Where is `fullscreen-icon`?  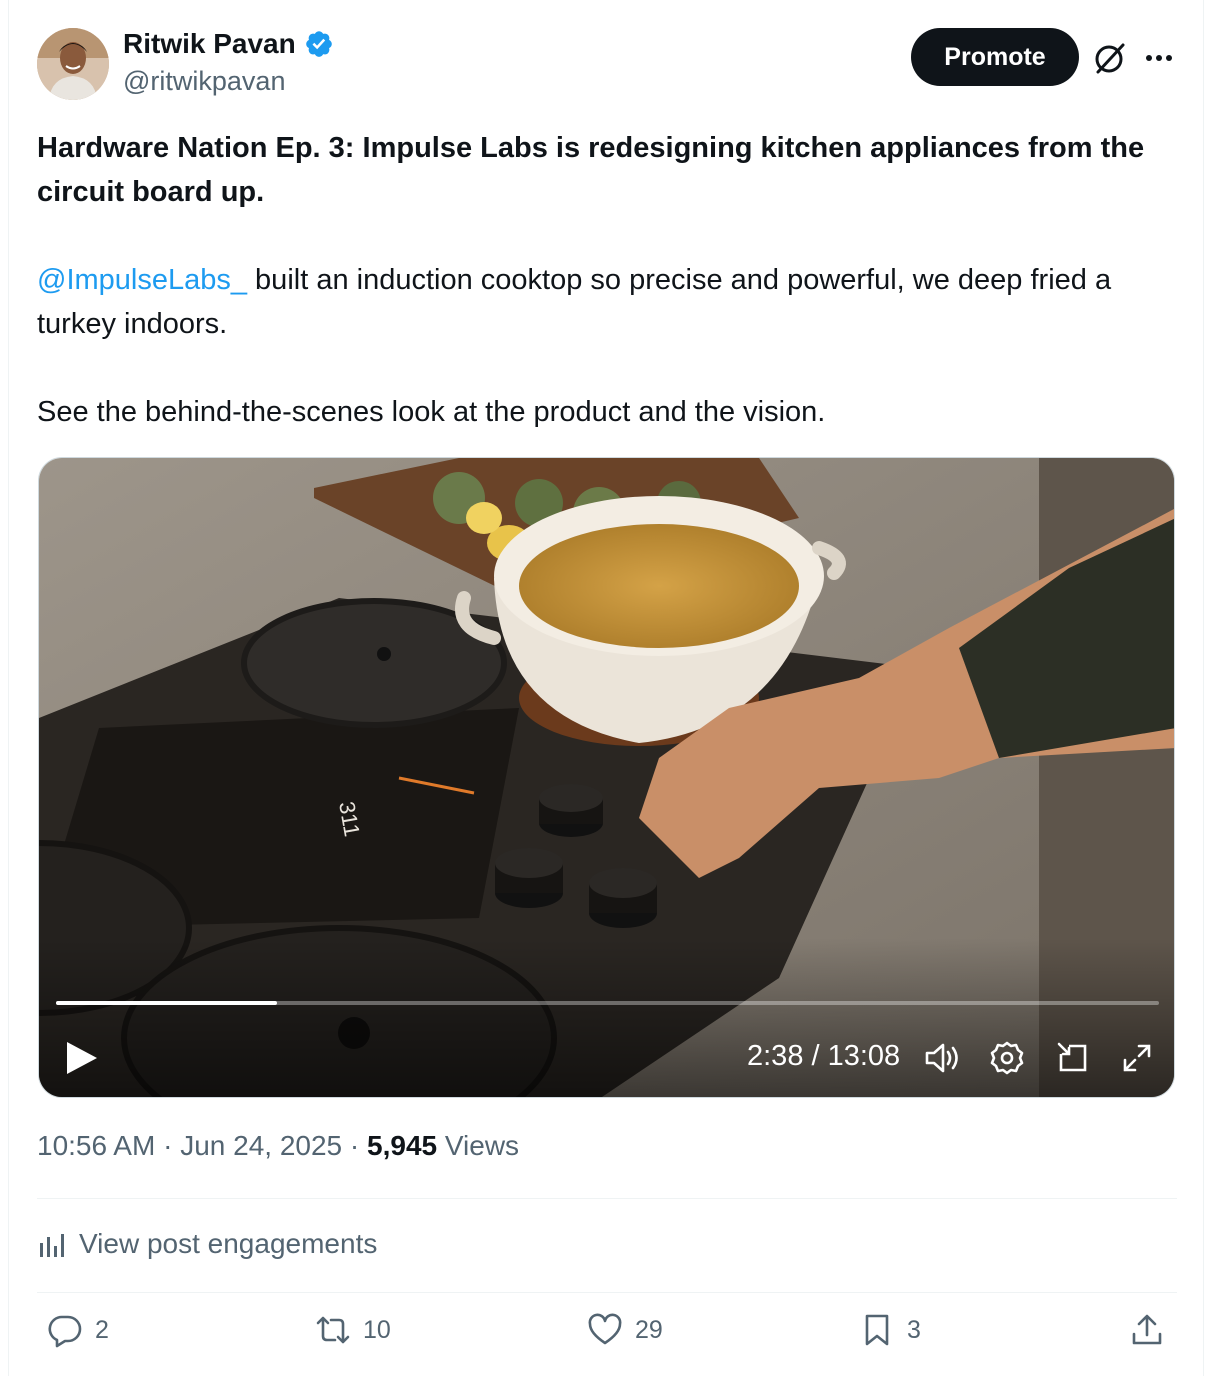
fullscreen-icon is located at coordinates (1137, 1058).